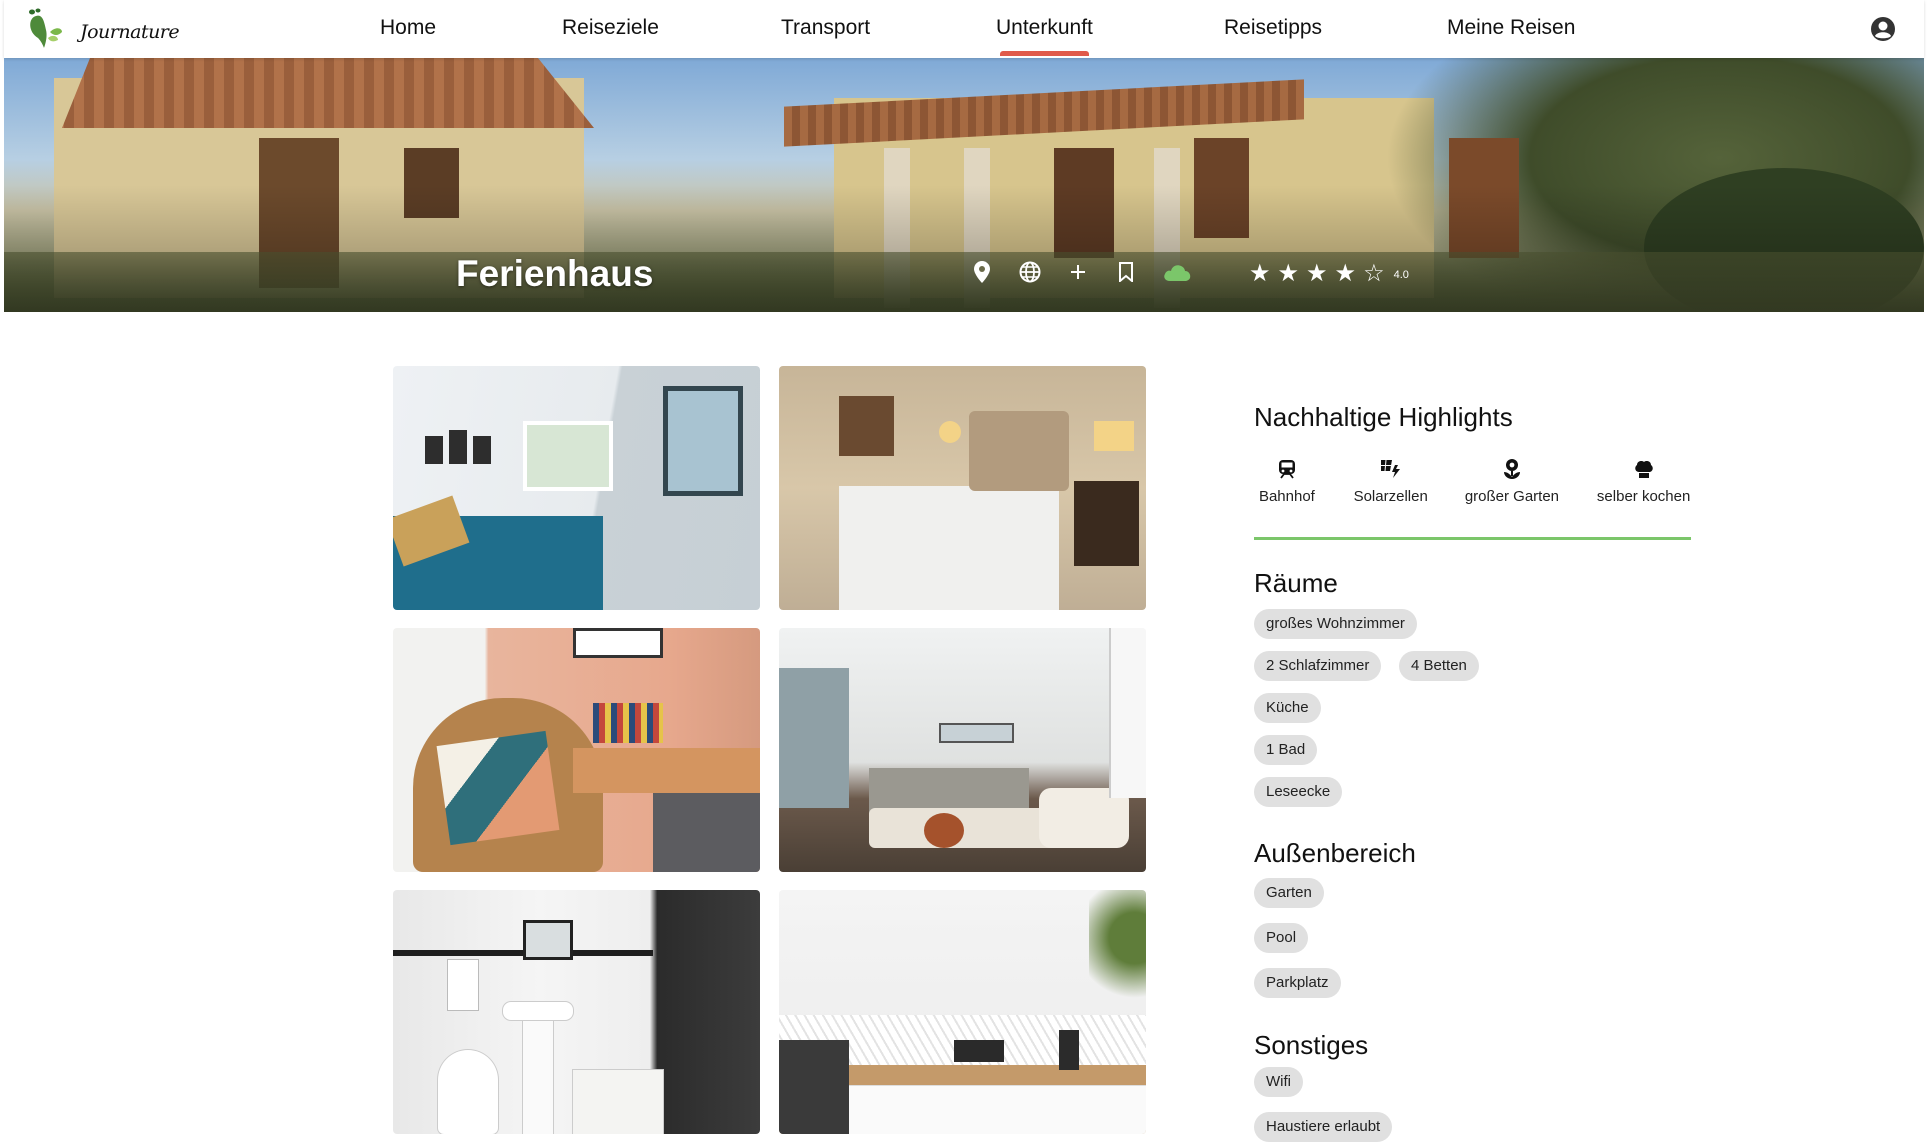  Describe the element at coordinates (1298, 792) in the screenshot. I see `chip-room: Leseecke` at that location.